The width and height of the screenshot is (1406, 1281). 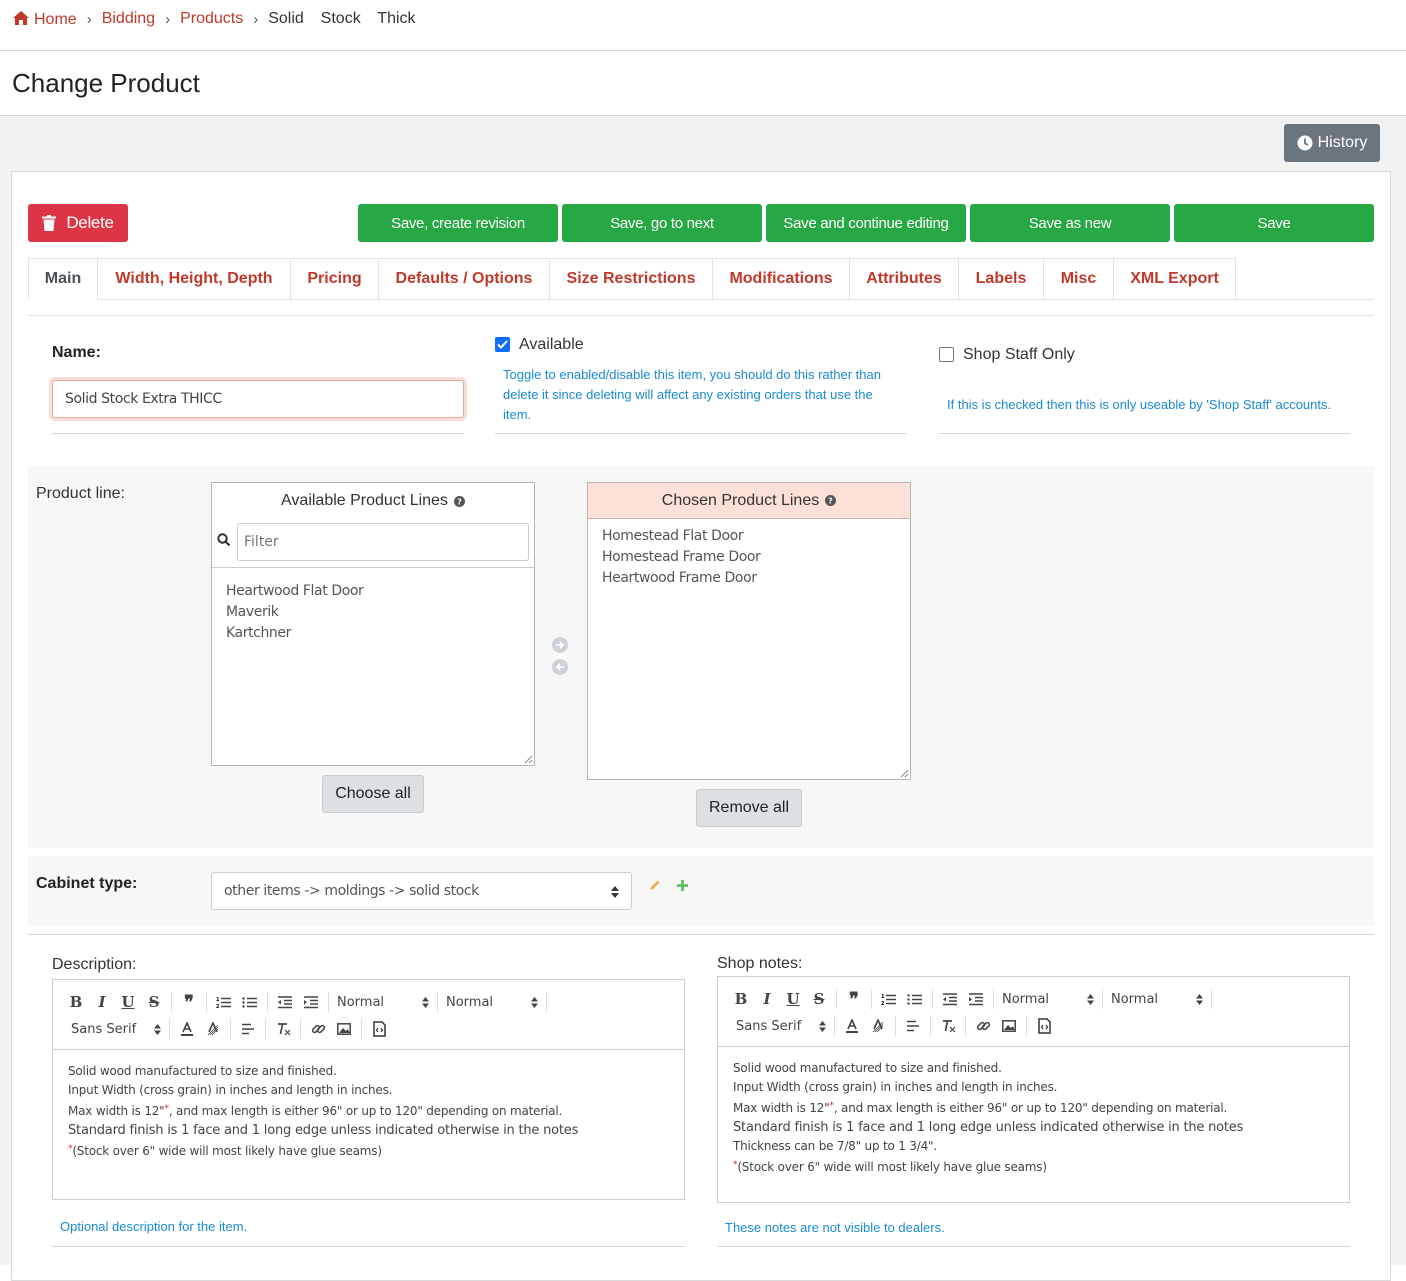 I want to click on delete-button: Delete, so click(x=78, y=223).